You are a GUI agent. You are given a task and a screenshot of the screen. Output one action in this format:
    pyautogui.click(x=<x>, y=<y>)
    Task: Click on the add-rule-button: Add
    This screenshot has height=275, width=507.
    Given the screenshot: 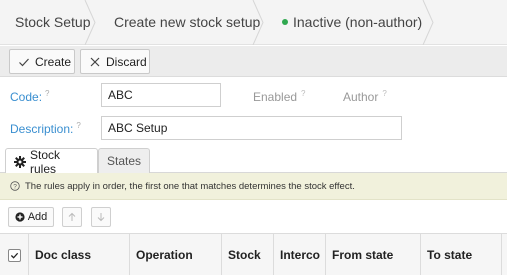 What is the action you would take?
    pyautogui.click(x=31, y=217)
    